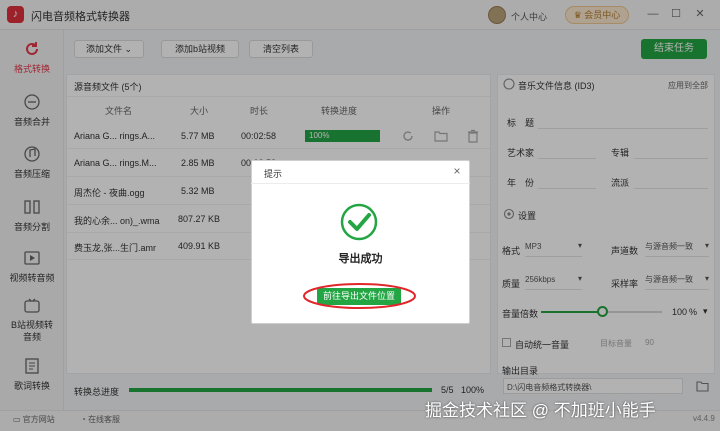 Image resolution: width=720 pixels, height=431 pixels. What do you see at coordinates (359, 296) in the screenshot?
I see `annotation-ellipse` at bounding box center [359, 296].